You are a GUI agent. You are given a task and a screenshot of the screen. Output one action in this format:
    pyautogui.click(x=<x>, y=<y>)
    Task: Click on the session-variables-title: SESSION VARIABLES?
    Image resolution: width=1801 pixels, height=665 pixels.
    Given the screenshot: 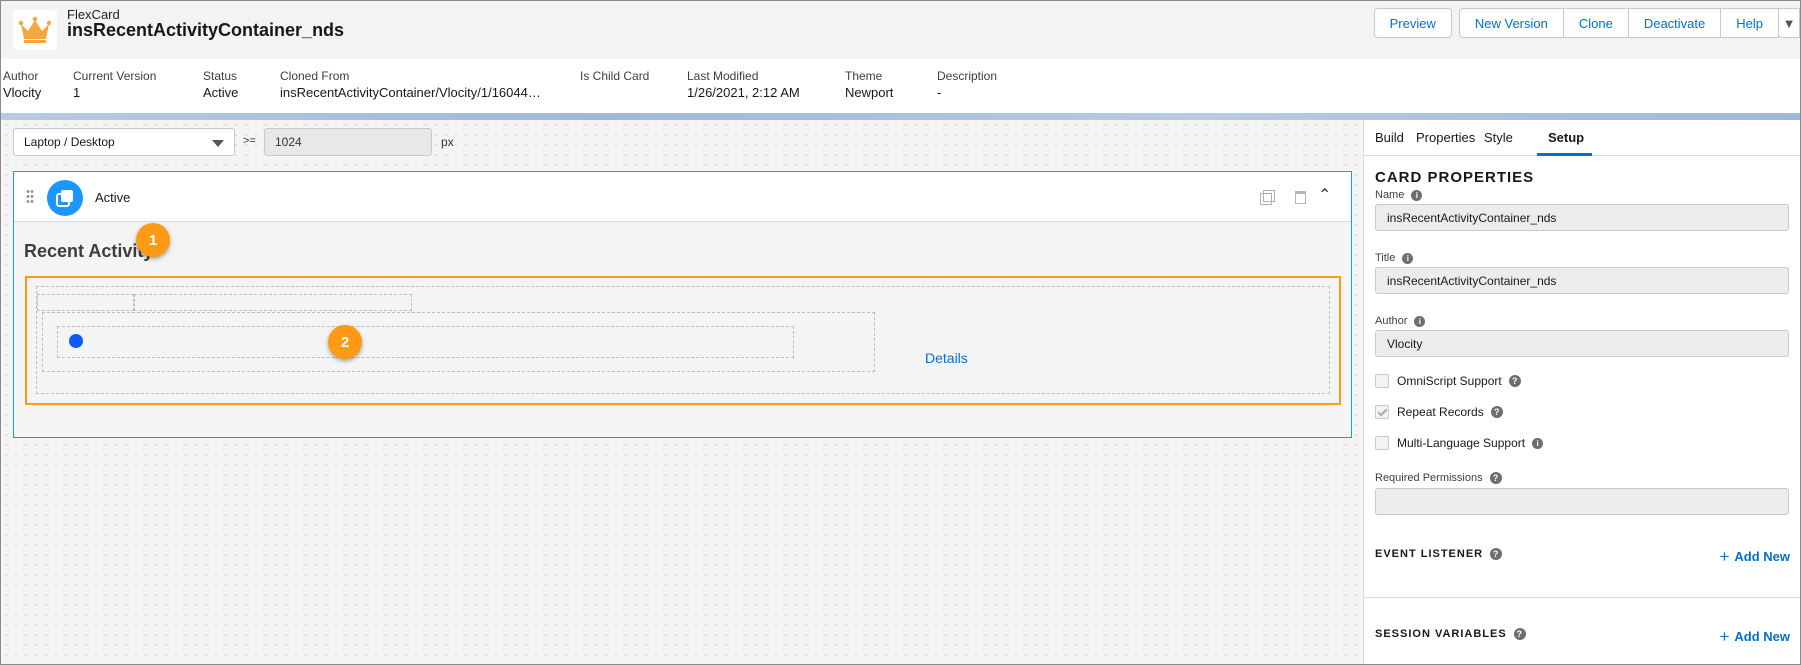 What is the action you would take?
    pyautogui.click(x=1450, y=634)
    